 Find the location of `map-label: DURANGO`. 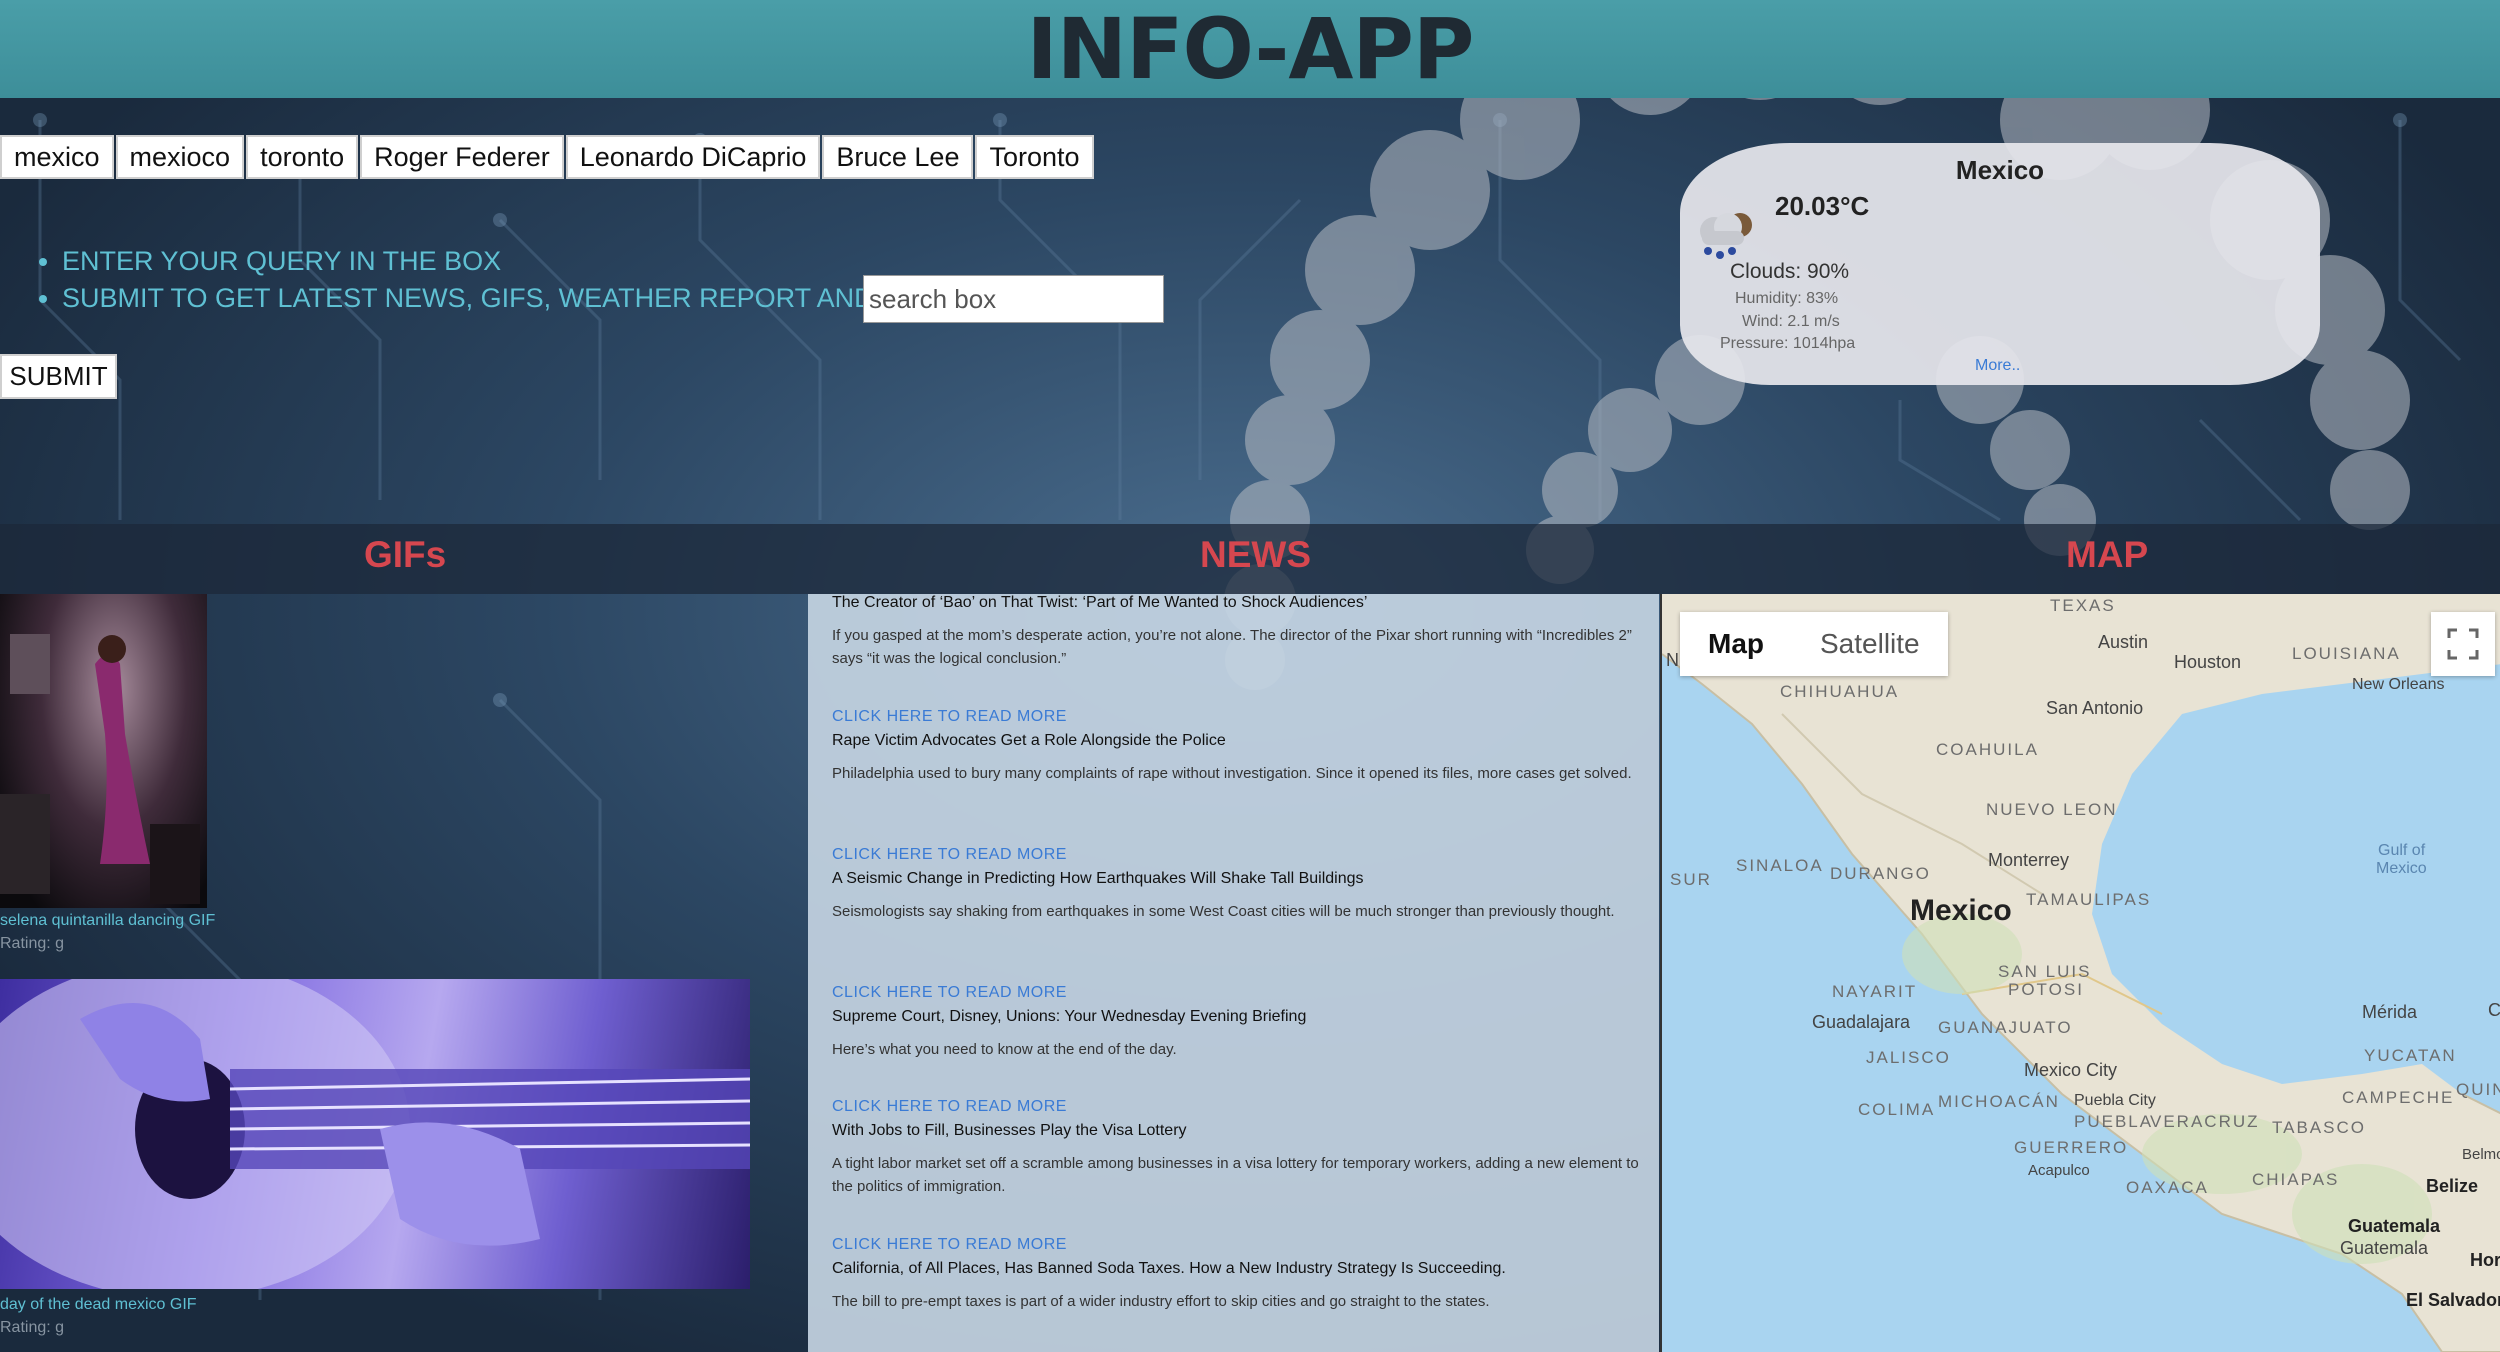

map-label: DURANGO is located at coordinates (1880, 873).